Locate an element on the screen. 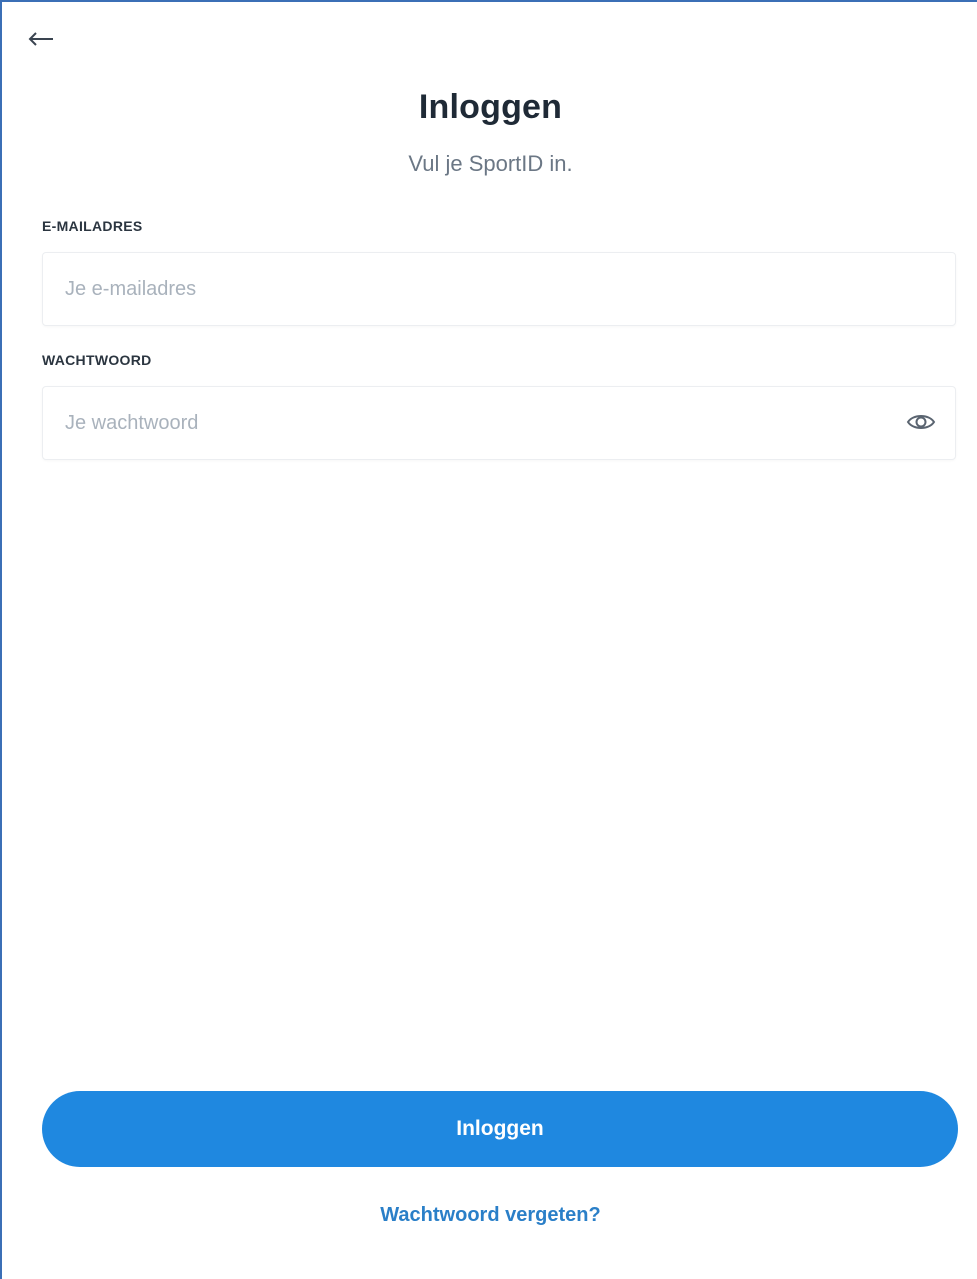  arrow-left-icon is located at coordinates (41, 41).